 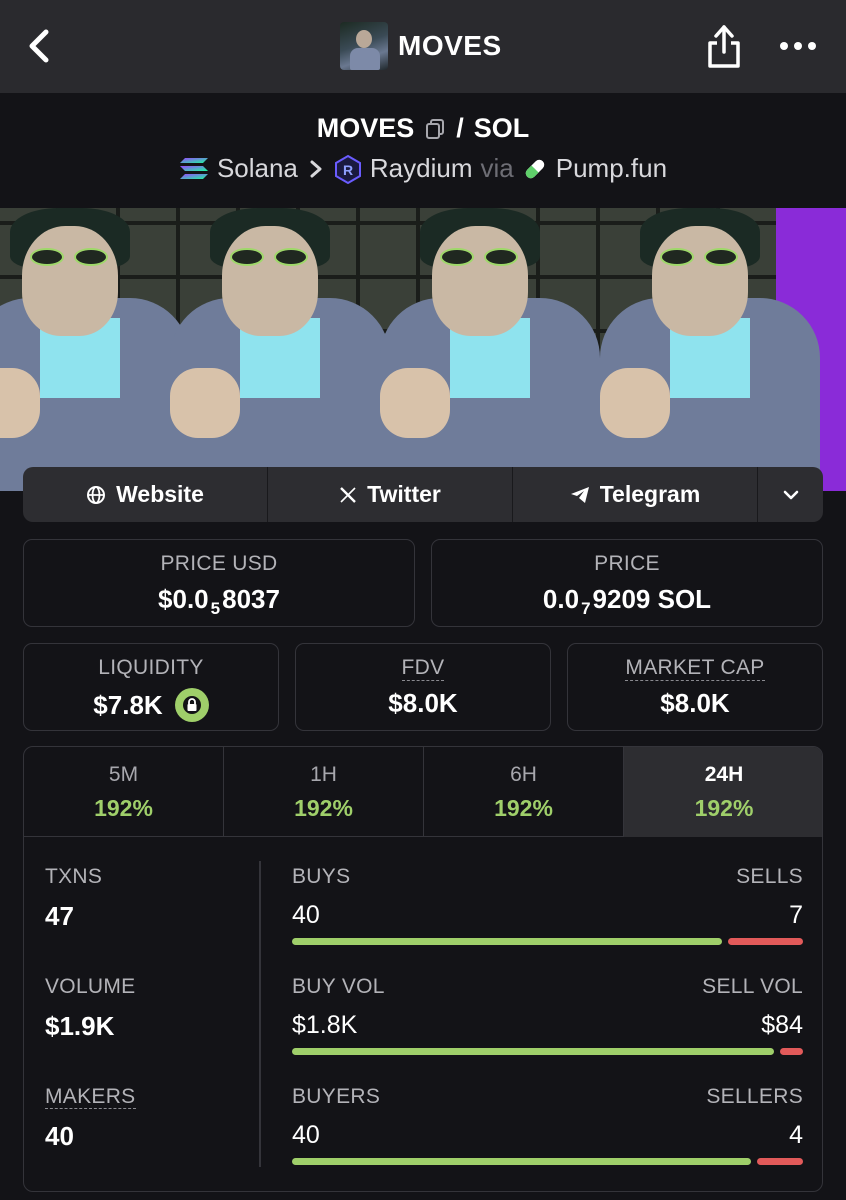 I want to click on more-links-dropdown, so click(x=790, y=494).